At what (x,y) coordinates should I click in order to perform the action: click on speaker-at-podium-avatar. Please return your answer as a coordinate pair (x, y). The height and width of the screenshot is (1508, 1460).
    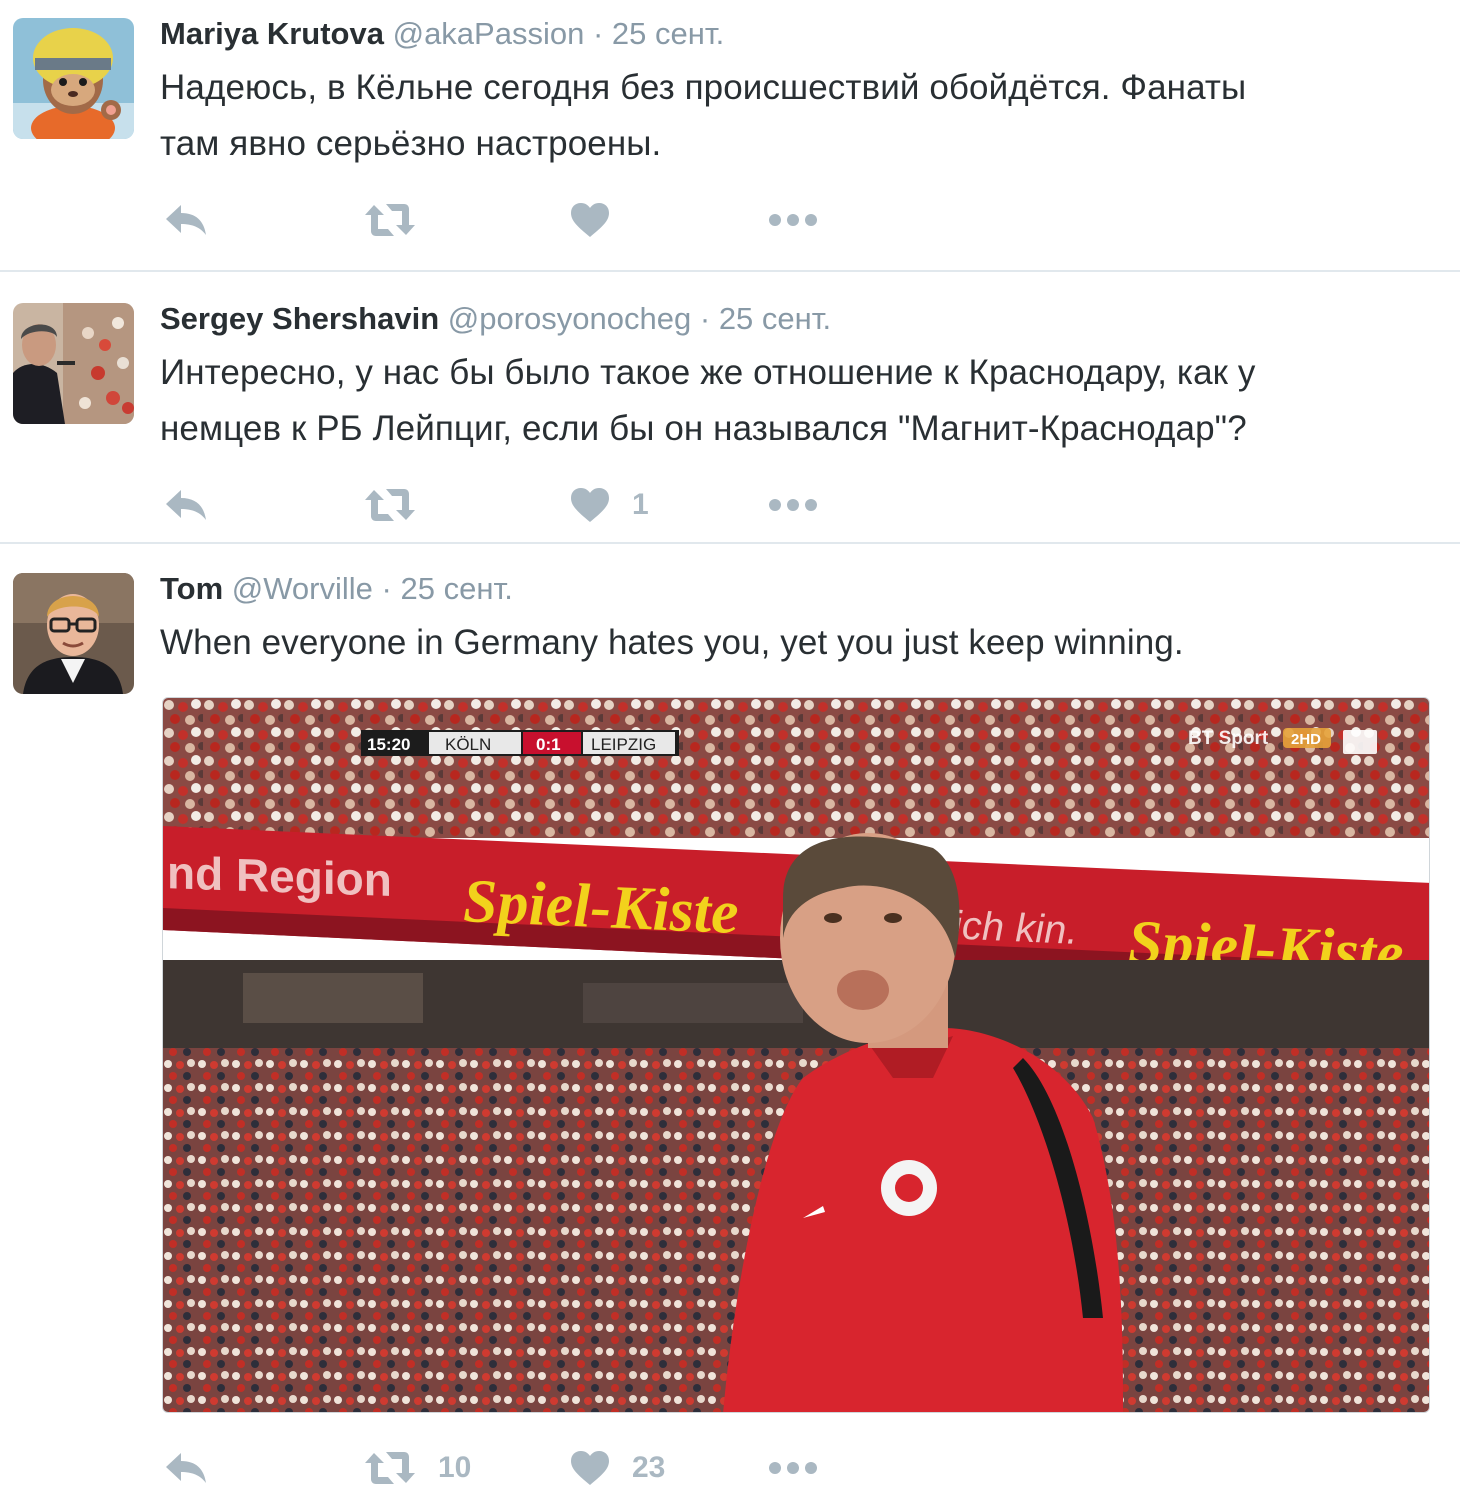
    Looking at the image, I should click on (73, 363).